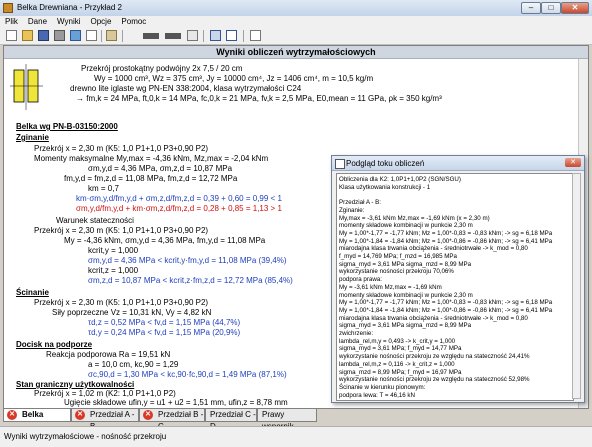 Image resolution: width=592 pixels, height=447 pixels. Describe the element at coordinates (151, 36) in the screenshot. I see `section-icon` at that location.